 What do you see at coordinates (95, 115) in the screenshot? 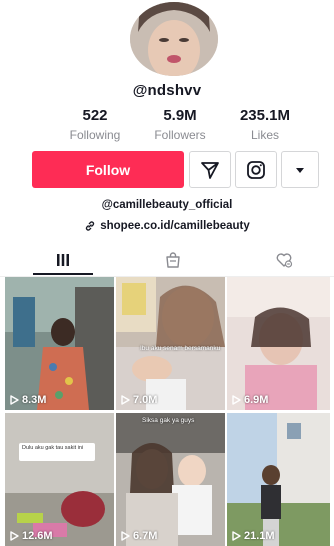
I see `stat-following-value: 522` at bounding box center [95, 115].